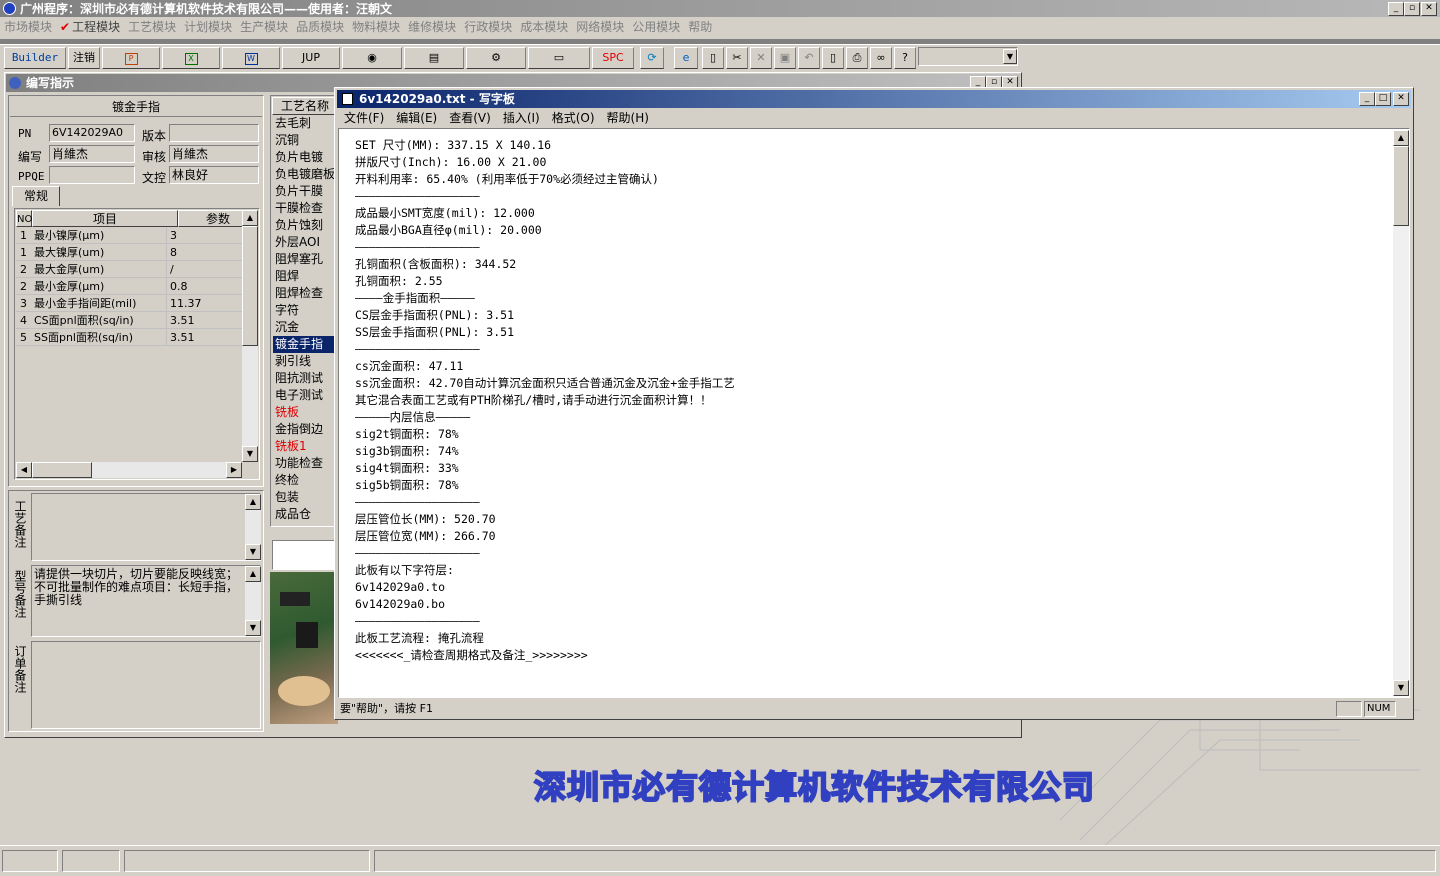 Image resolution: width=1440 pixels, height=876 pixels. What do you see at coordinates (304, 412) in the screenshot?
I see `process-item: 铣板` at bounding box center [304, 412].